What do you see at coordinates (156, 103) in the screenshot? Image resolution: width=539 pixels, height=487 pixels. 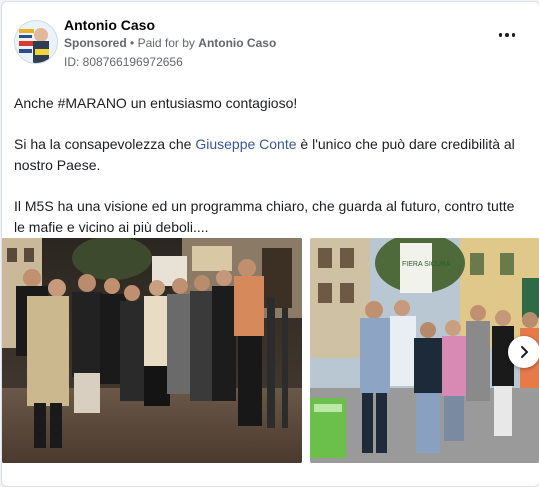 I see `post-line-1: Anche #MARANO un entusiasmo contagioso!` at bounding box center [156, 103].